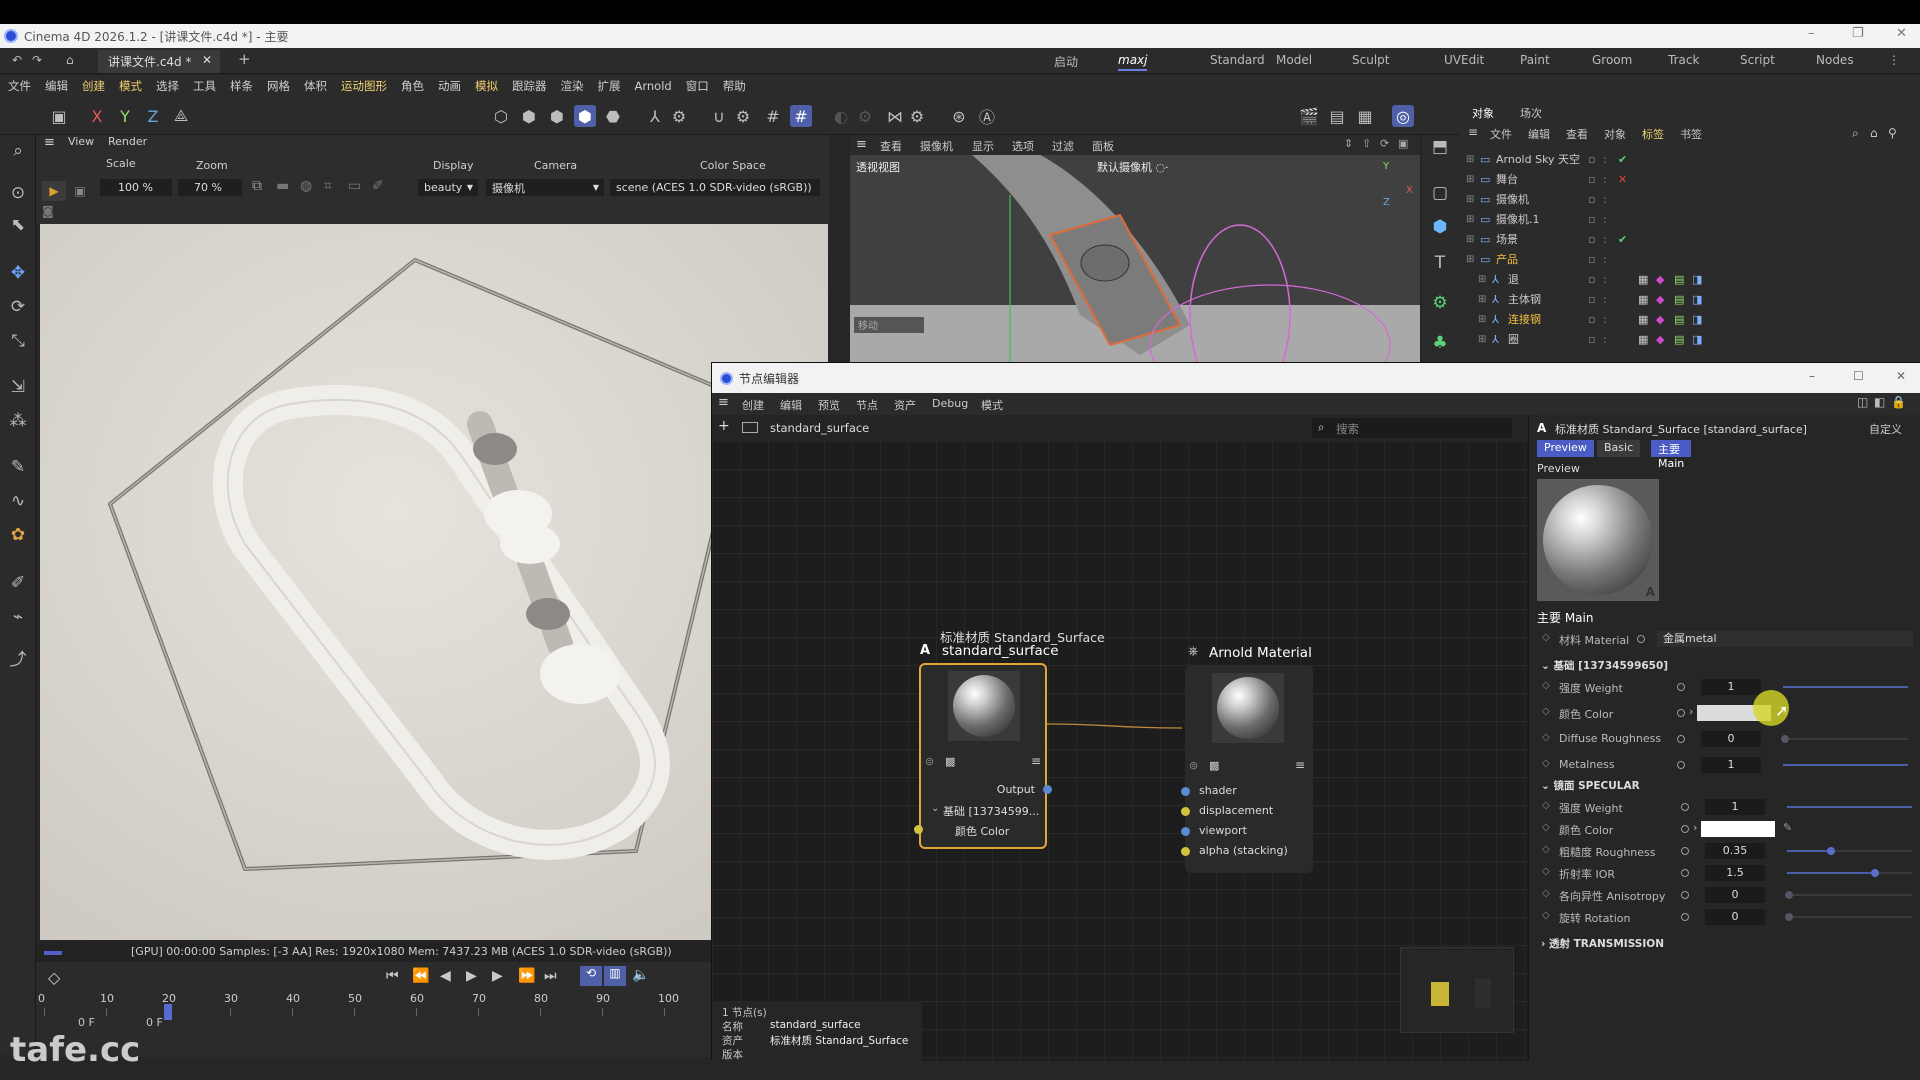 This screenshot has height=1080, width=1920. Describe the element at coordinates (697, 86) in the screenshot. I see `menu-item: 窗口` at that location.